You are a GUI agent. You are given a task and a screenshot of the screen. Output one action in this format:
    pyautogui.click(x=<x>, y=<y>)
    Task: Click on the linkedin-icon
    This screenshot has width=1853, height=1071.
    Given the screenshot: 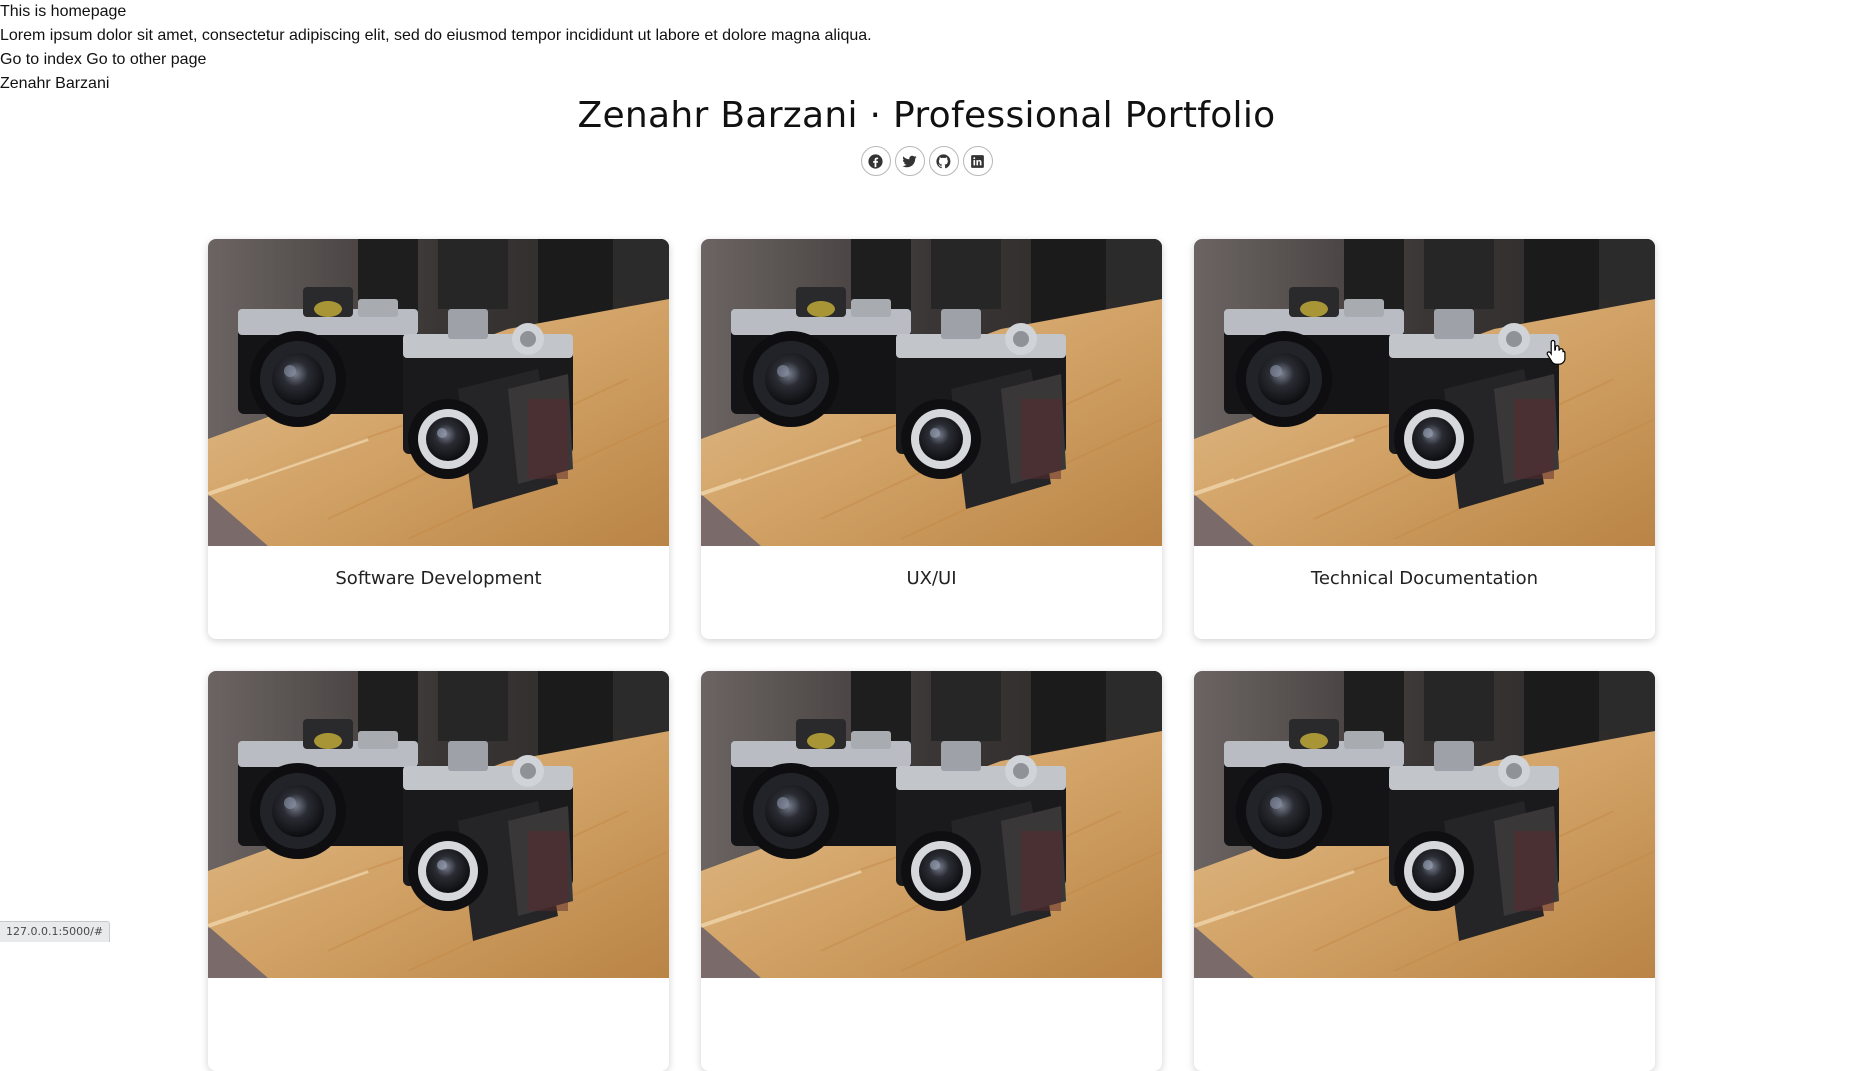 What is the action you would take?
    pyautogui.click(x=977, y=161)
    